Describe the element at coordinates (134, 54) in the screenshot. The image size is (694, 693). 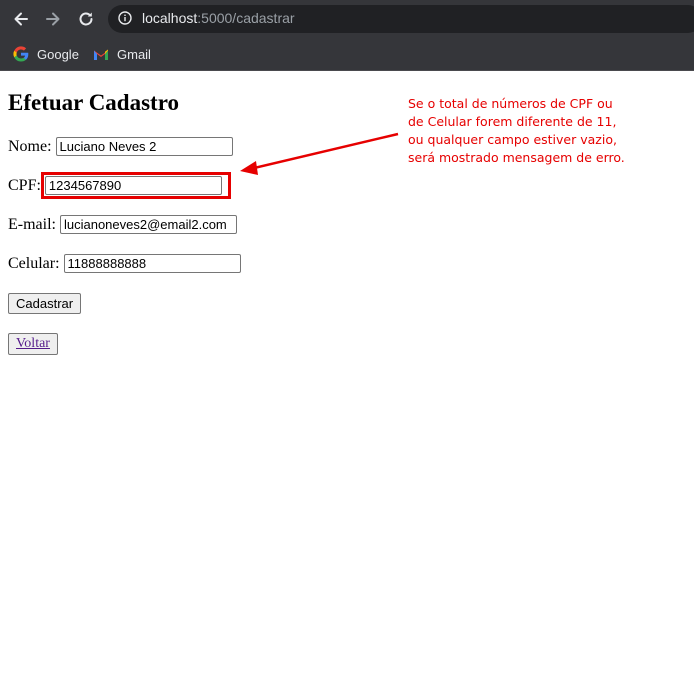
I see `bookmark-label: Gmail` at that location.